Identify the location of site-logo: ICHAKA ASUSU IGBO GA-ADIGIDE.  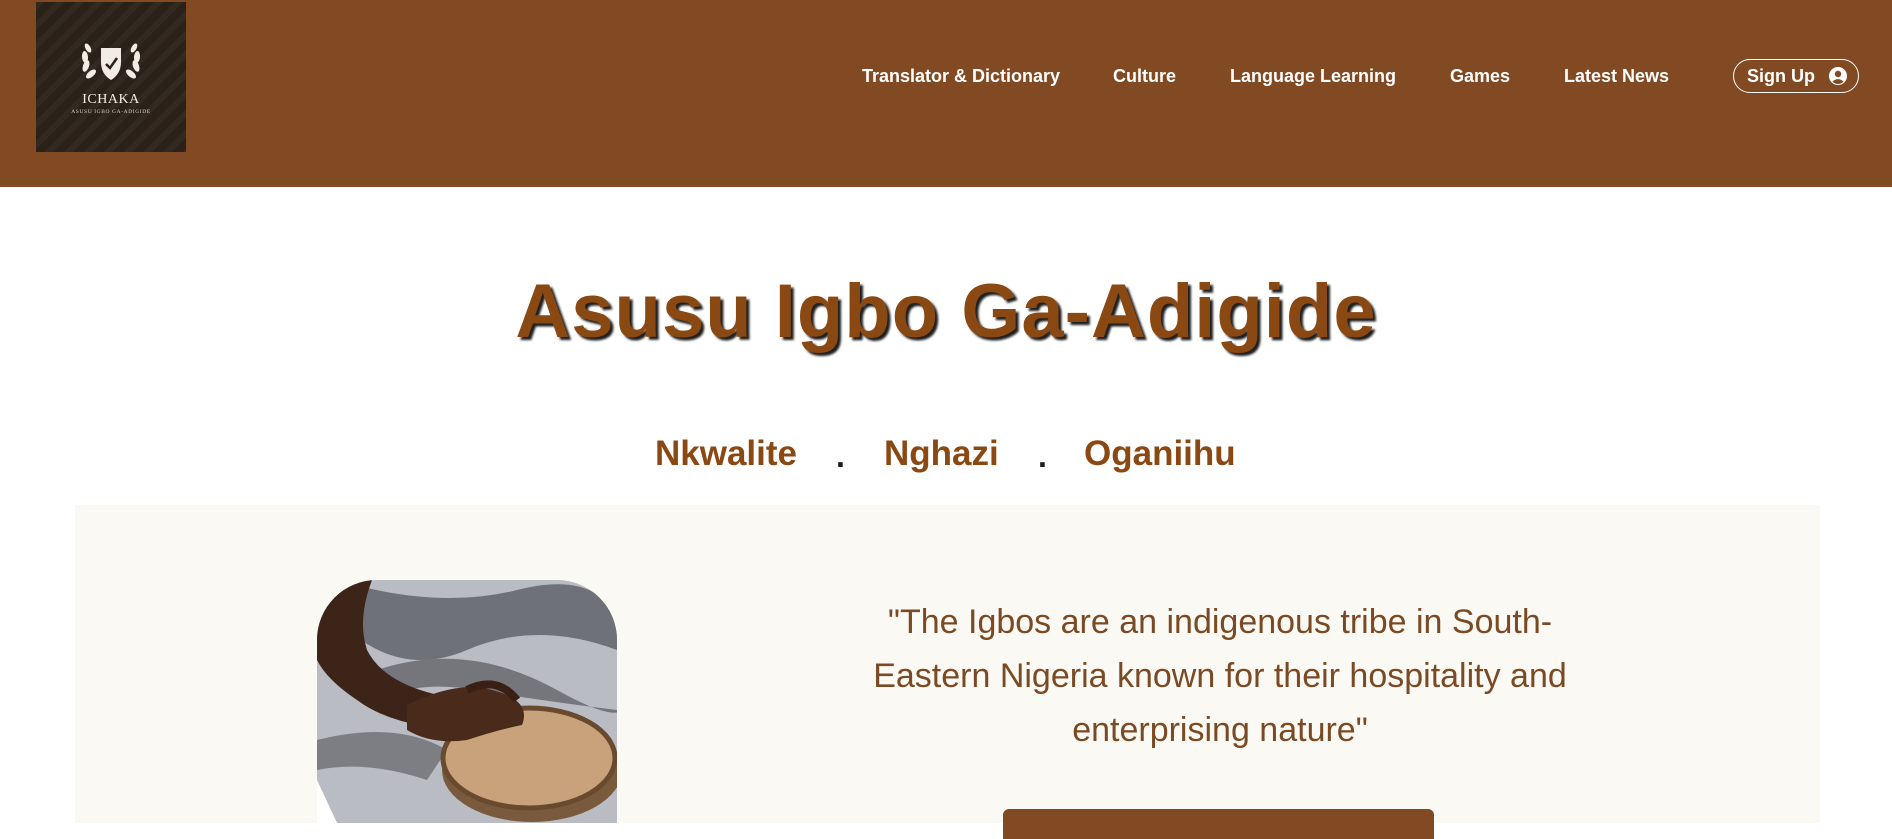
(111, 77).